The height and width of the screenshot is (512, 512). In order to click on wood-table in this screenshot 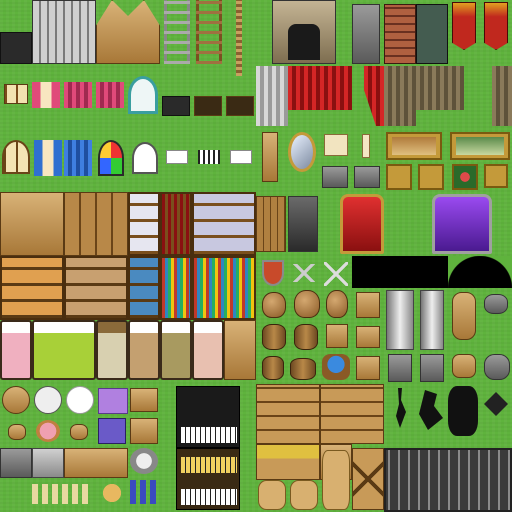, I will do `click(144, 400)`.